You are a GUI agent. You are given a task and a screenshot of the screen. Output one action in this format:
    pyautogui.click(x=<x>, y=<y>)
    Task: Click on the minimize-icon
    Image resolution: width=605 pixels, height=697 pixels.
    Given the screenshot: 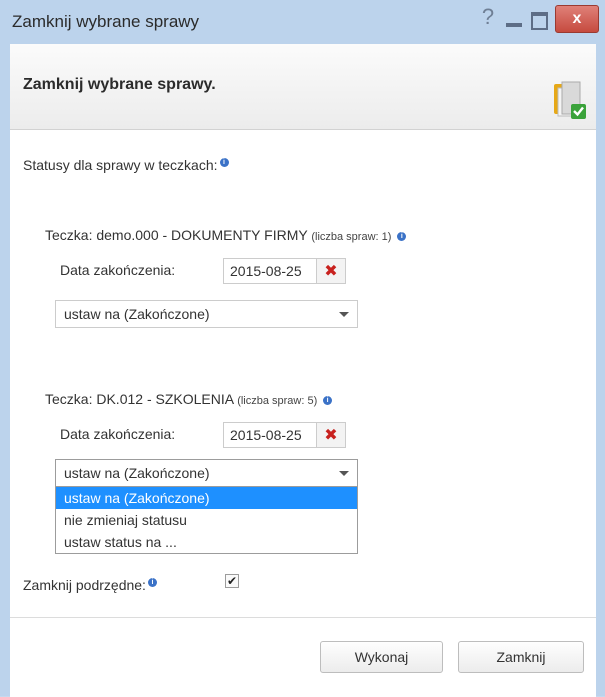 What is the action you would take?
    pyautogui.click(x=514, y=25)
    